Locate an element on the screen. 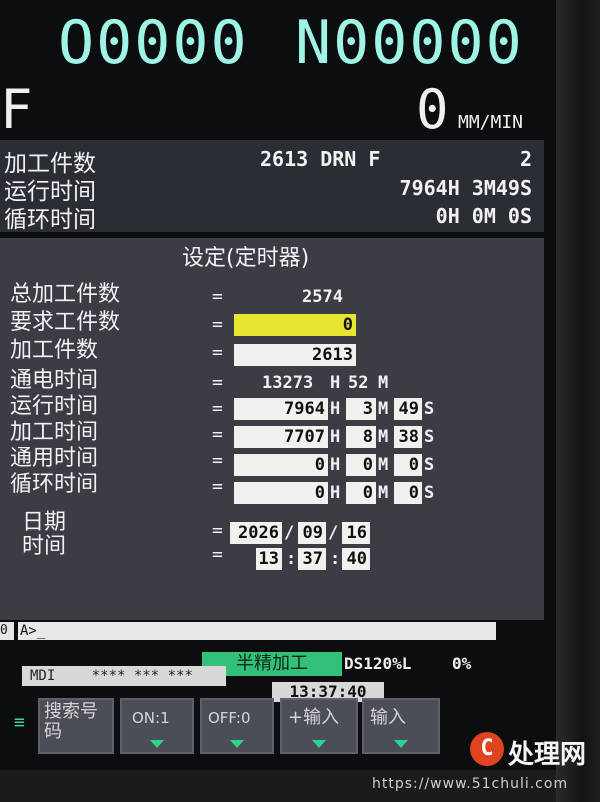 Image resolution: width=600 pixels, height=802 pixels. time-hour-input: 13 is located at coordinates (269, 559).